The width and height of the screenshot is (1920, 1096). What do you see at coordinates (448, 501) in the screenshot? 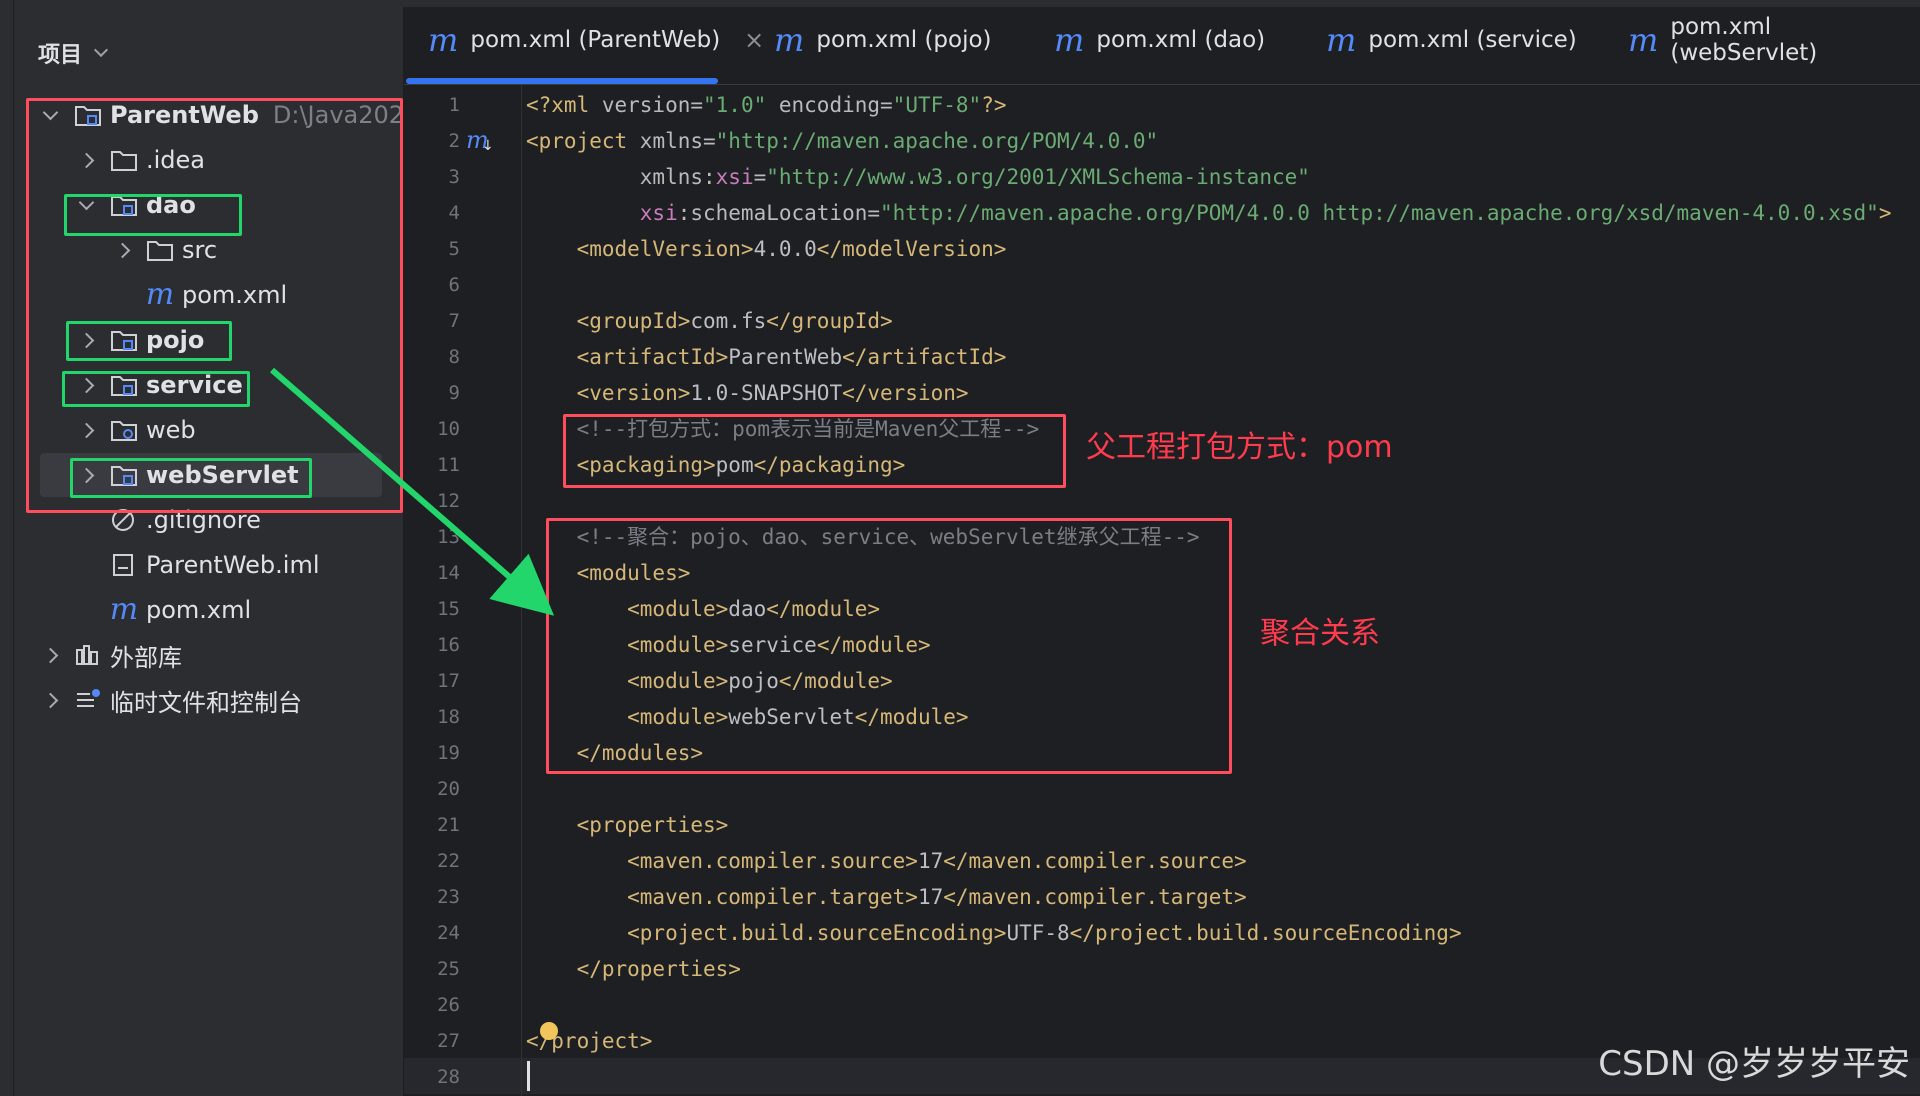
I see `line-number: 12` at bounding box center [448, 501].